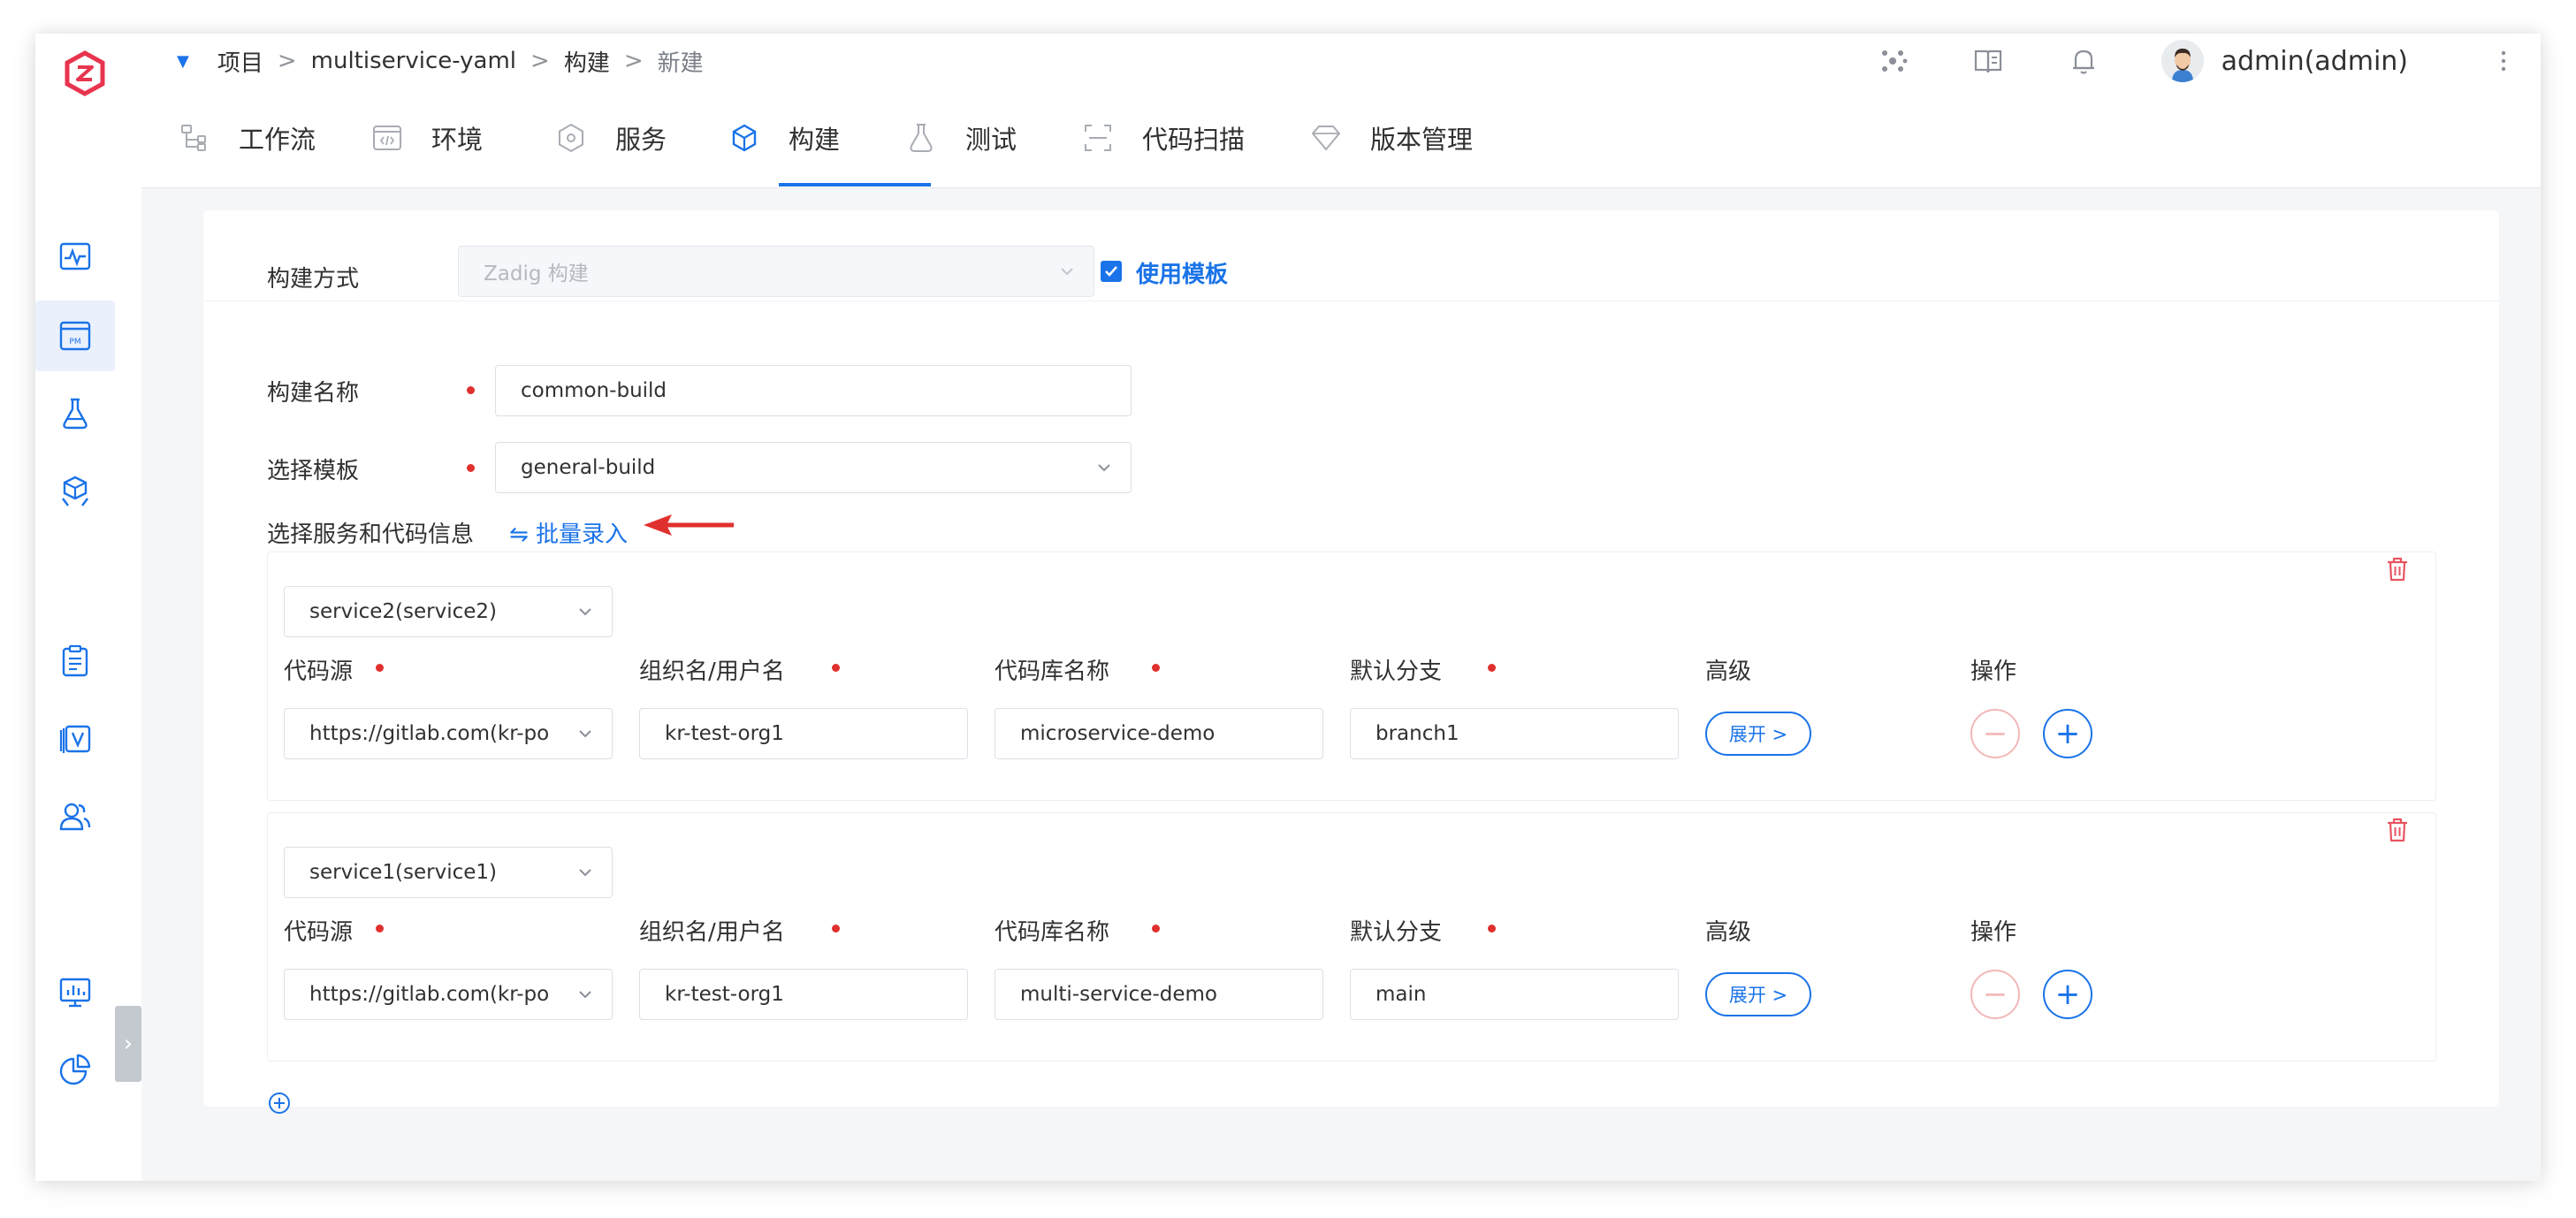 Image resolution: width=2576 pixels, height=1218 pixels. What do you see at coordinates (1422, 140) in the screenshot?
I see `tab-label: 版本管理` at bounding box center [1422, 140].